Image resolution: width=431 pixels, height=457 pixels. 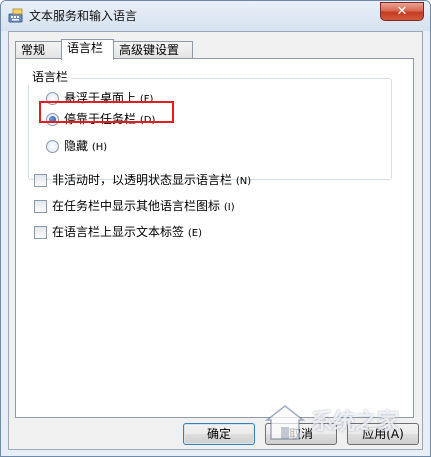 I want to click on tab-general: 常规, so click(x=38, y=50).